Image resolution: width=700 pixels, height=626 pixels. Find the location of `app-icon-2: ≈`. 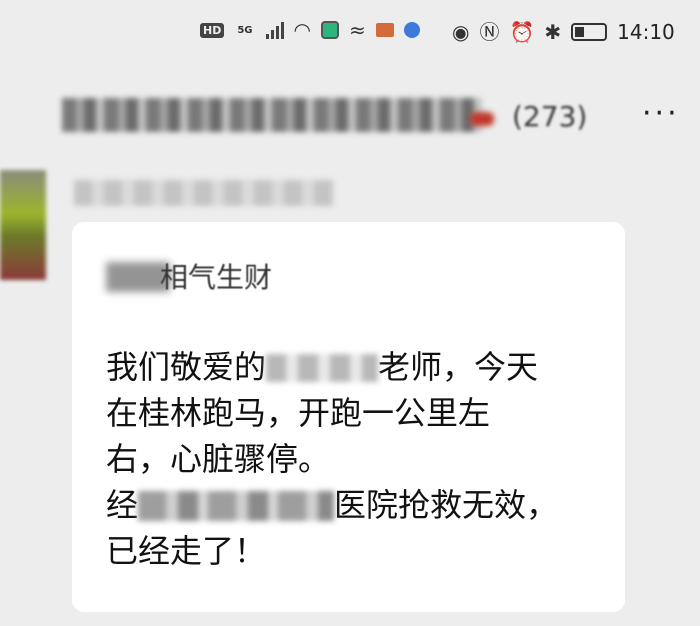

app-icon-2: ≈ is located at coordinates (357, 30).